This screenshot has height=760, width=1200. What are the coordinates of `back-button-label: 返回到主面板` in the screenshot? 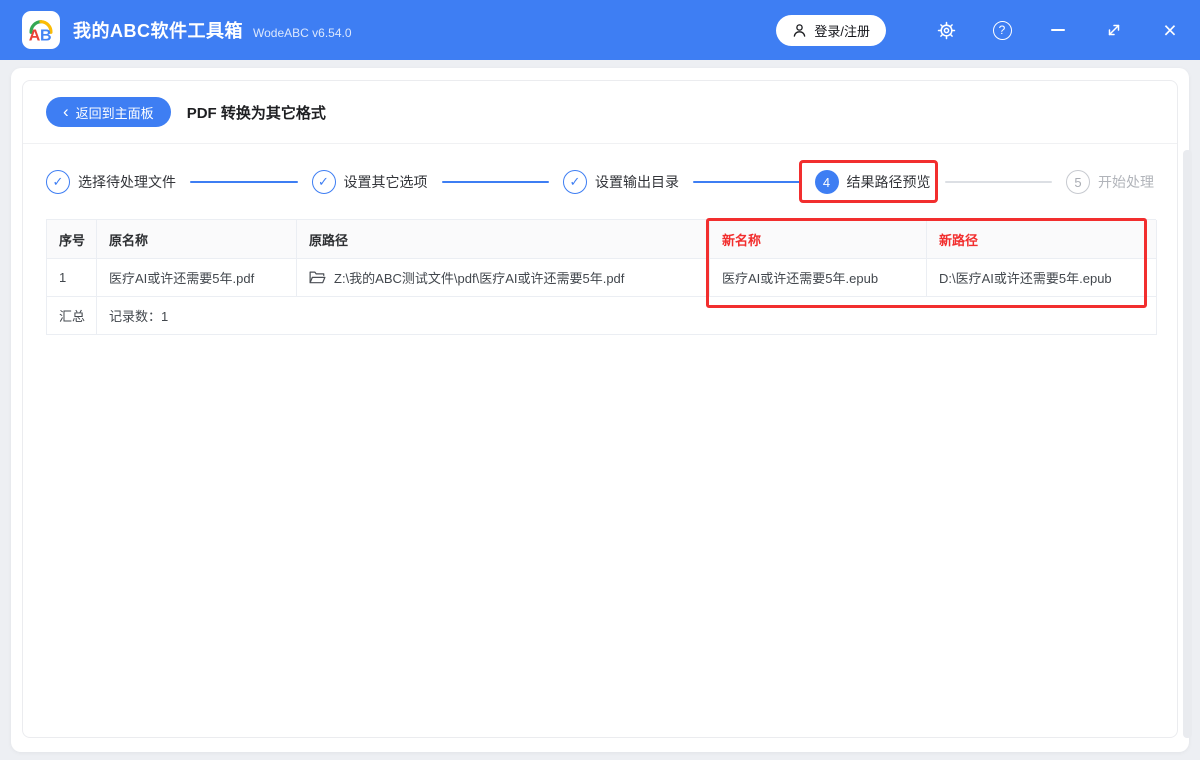 It's located at (114, 113).